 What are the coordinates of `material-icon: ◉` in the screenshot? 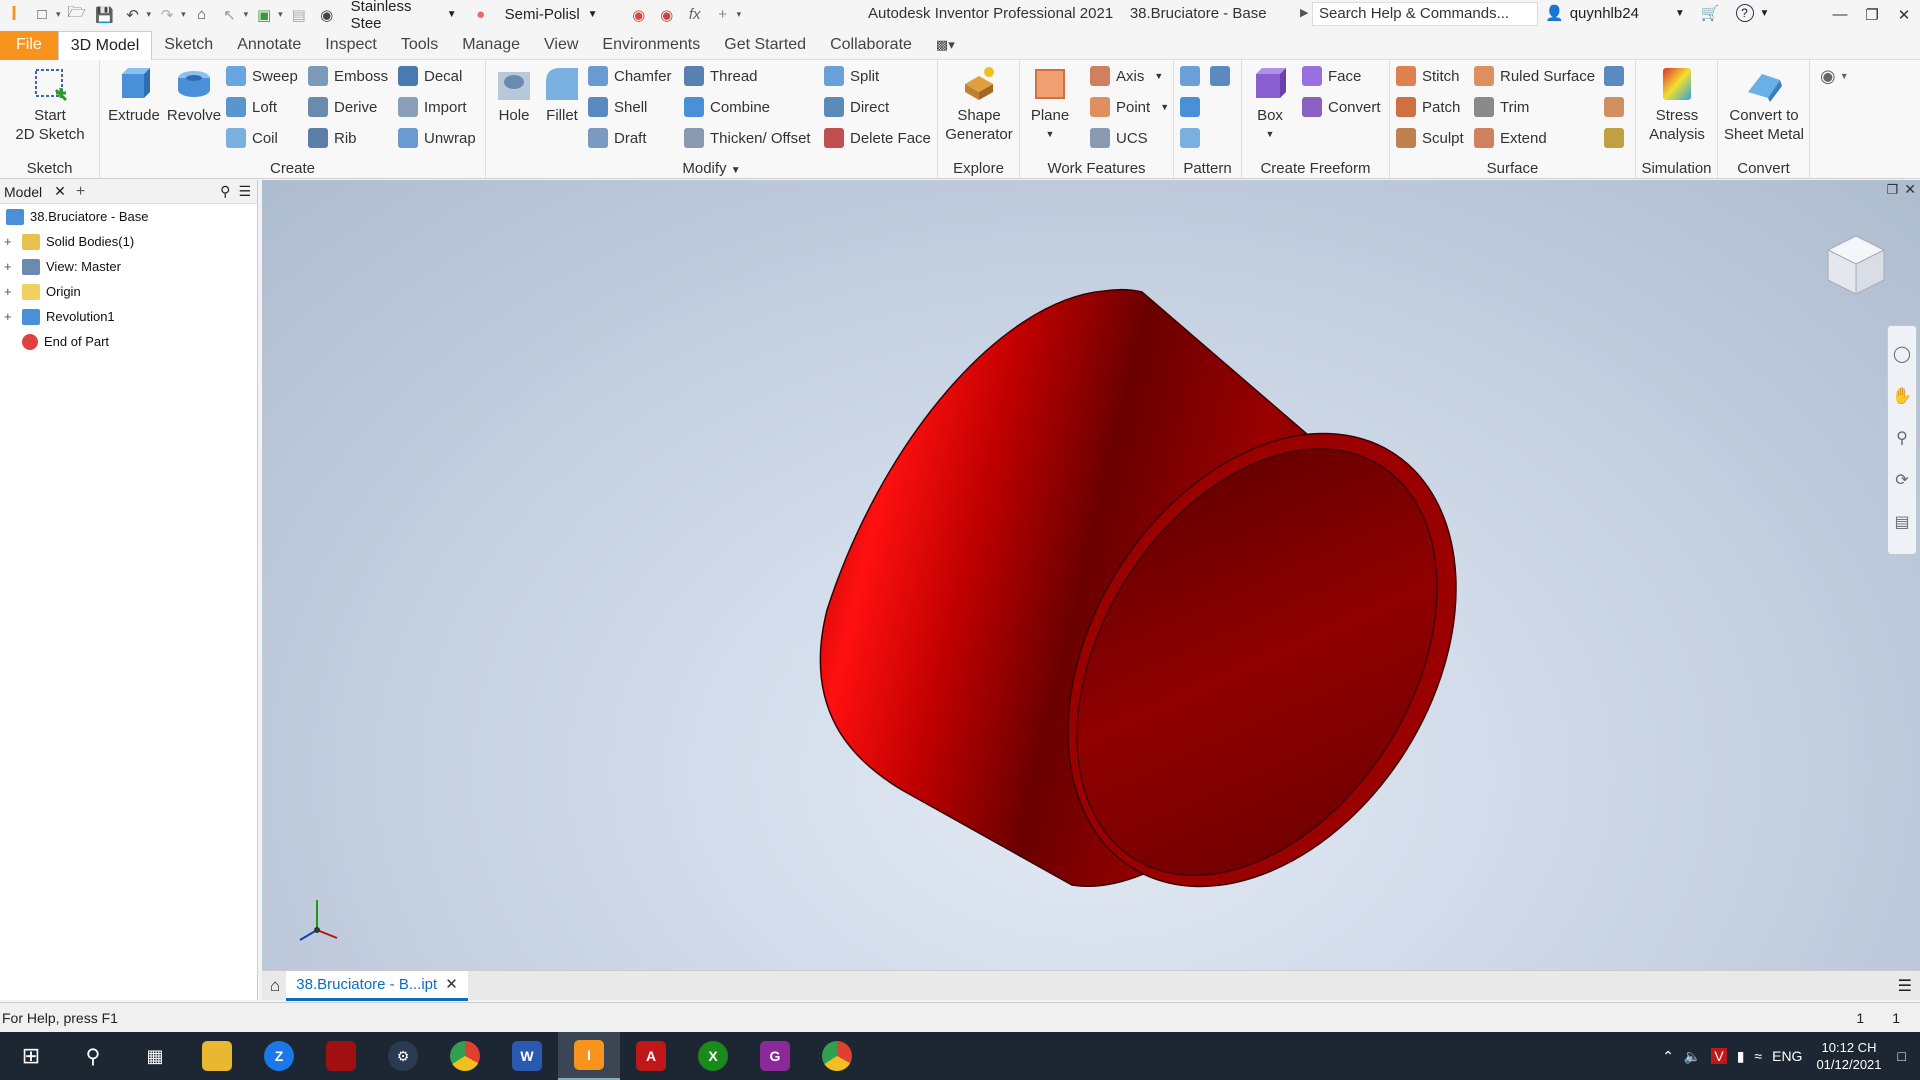 It's located at (327, 15).